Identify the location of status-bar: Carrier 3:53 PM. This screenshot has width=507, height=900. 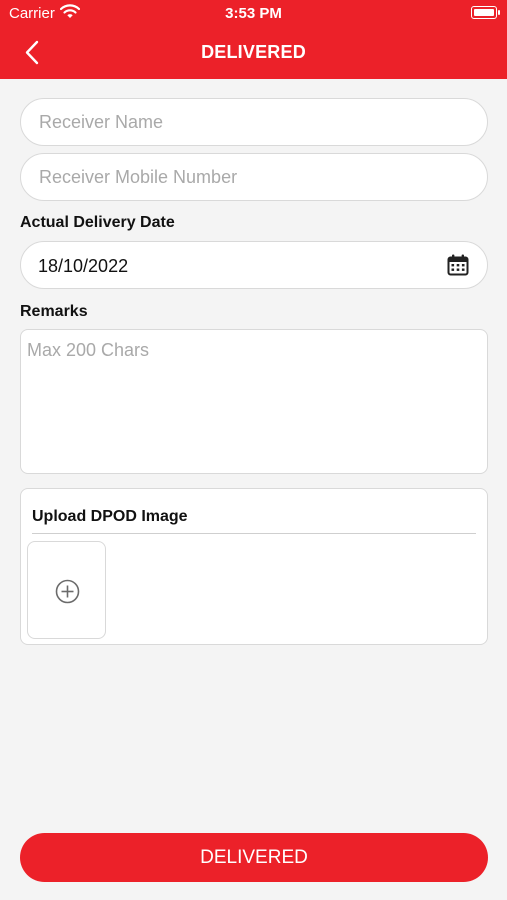
(253, 14).